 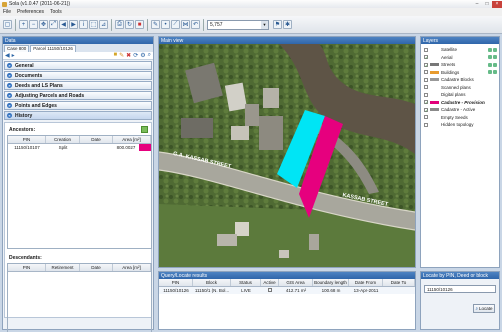 I want to click on layers-tool-icon: ⚑, so click(x=277, y=24).